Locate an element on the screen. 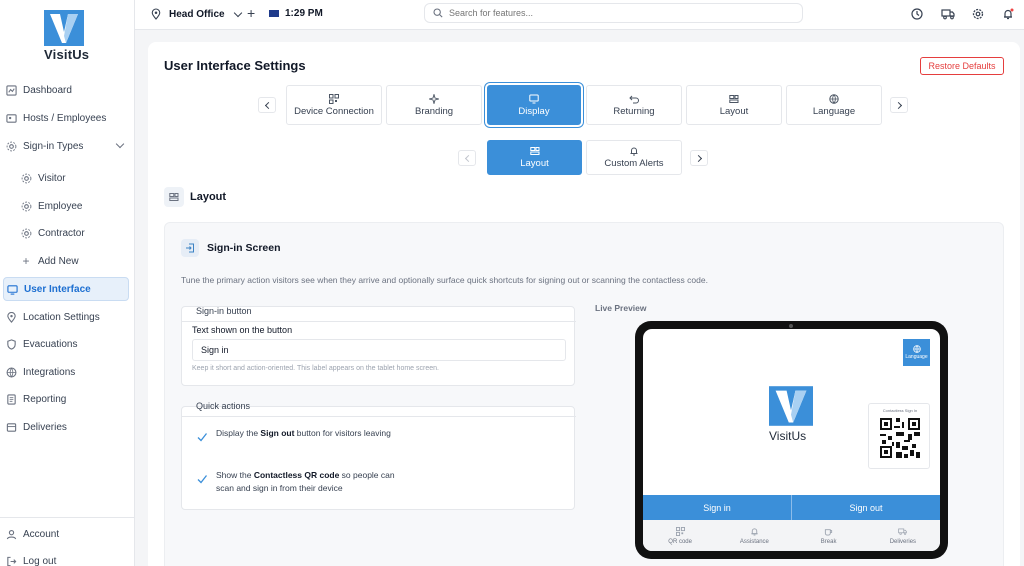  footer-label: Deliveries is located at coordinates (903, 541).